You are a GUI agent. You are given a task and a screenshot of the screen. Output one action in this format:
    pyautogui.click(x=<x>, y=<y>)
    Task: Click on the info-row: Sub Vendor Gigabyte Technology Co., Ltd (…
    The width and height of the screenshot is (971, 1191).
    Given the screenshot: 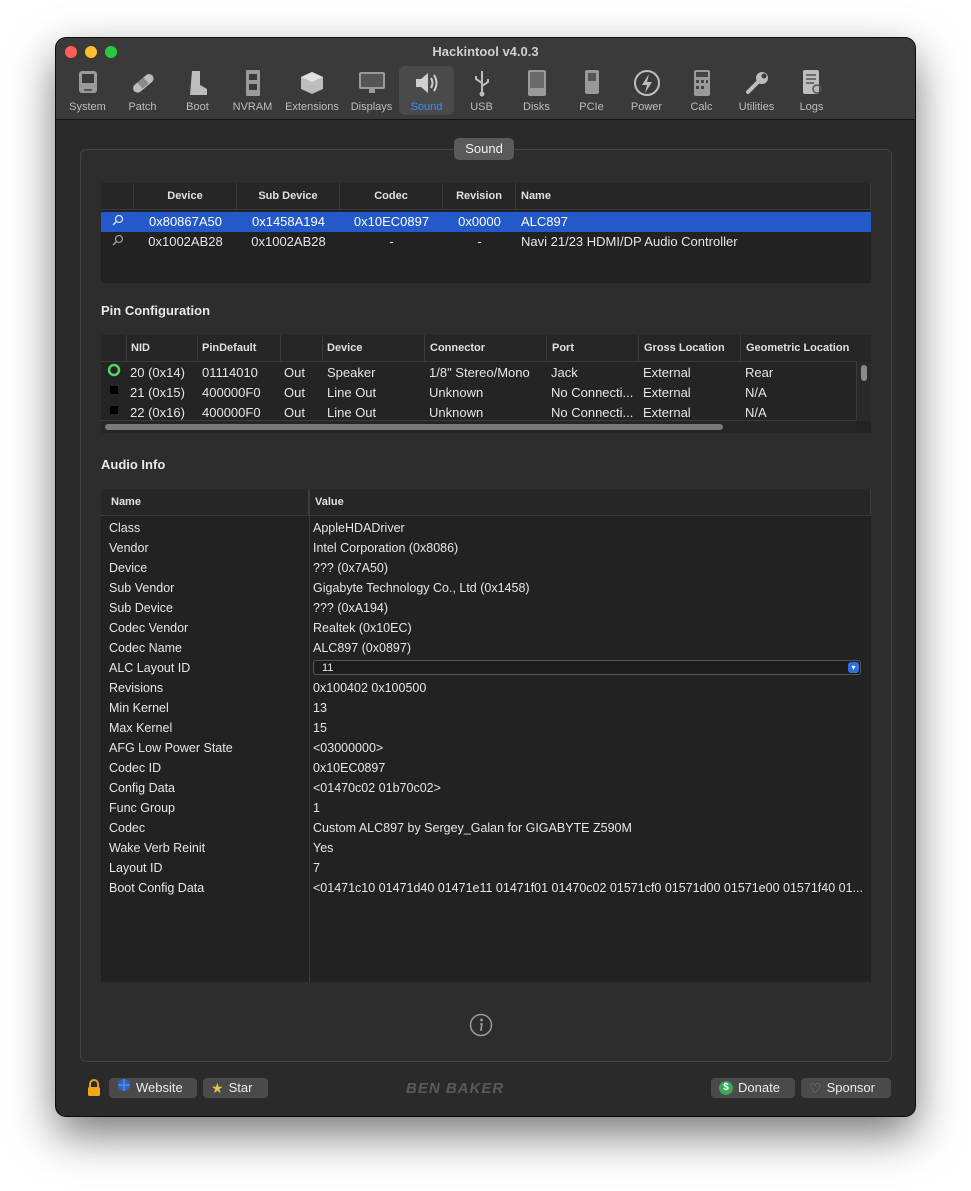 What is the action you would take?
    pyautogui.click(x=486, y=588)
    